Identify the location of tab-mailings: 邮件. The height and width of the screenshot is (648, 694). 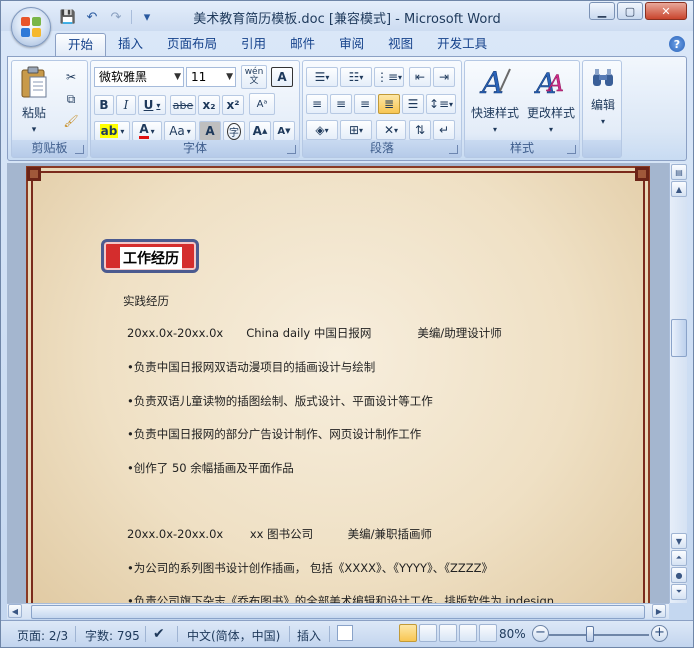
(302, 45).